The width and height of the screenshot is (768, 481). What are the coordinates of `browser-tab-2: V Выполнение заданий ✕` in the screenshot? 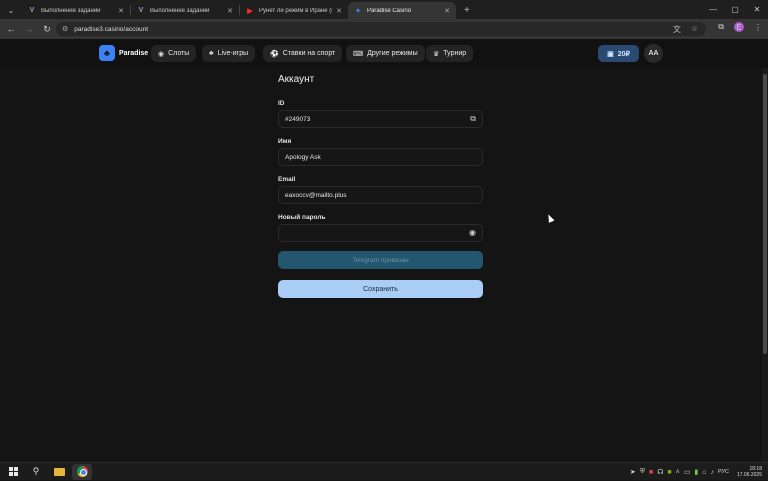 It's located at (185, 10).